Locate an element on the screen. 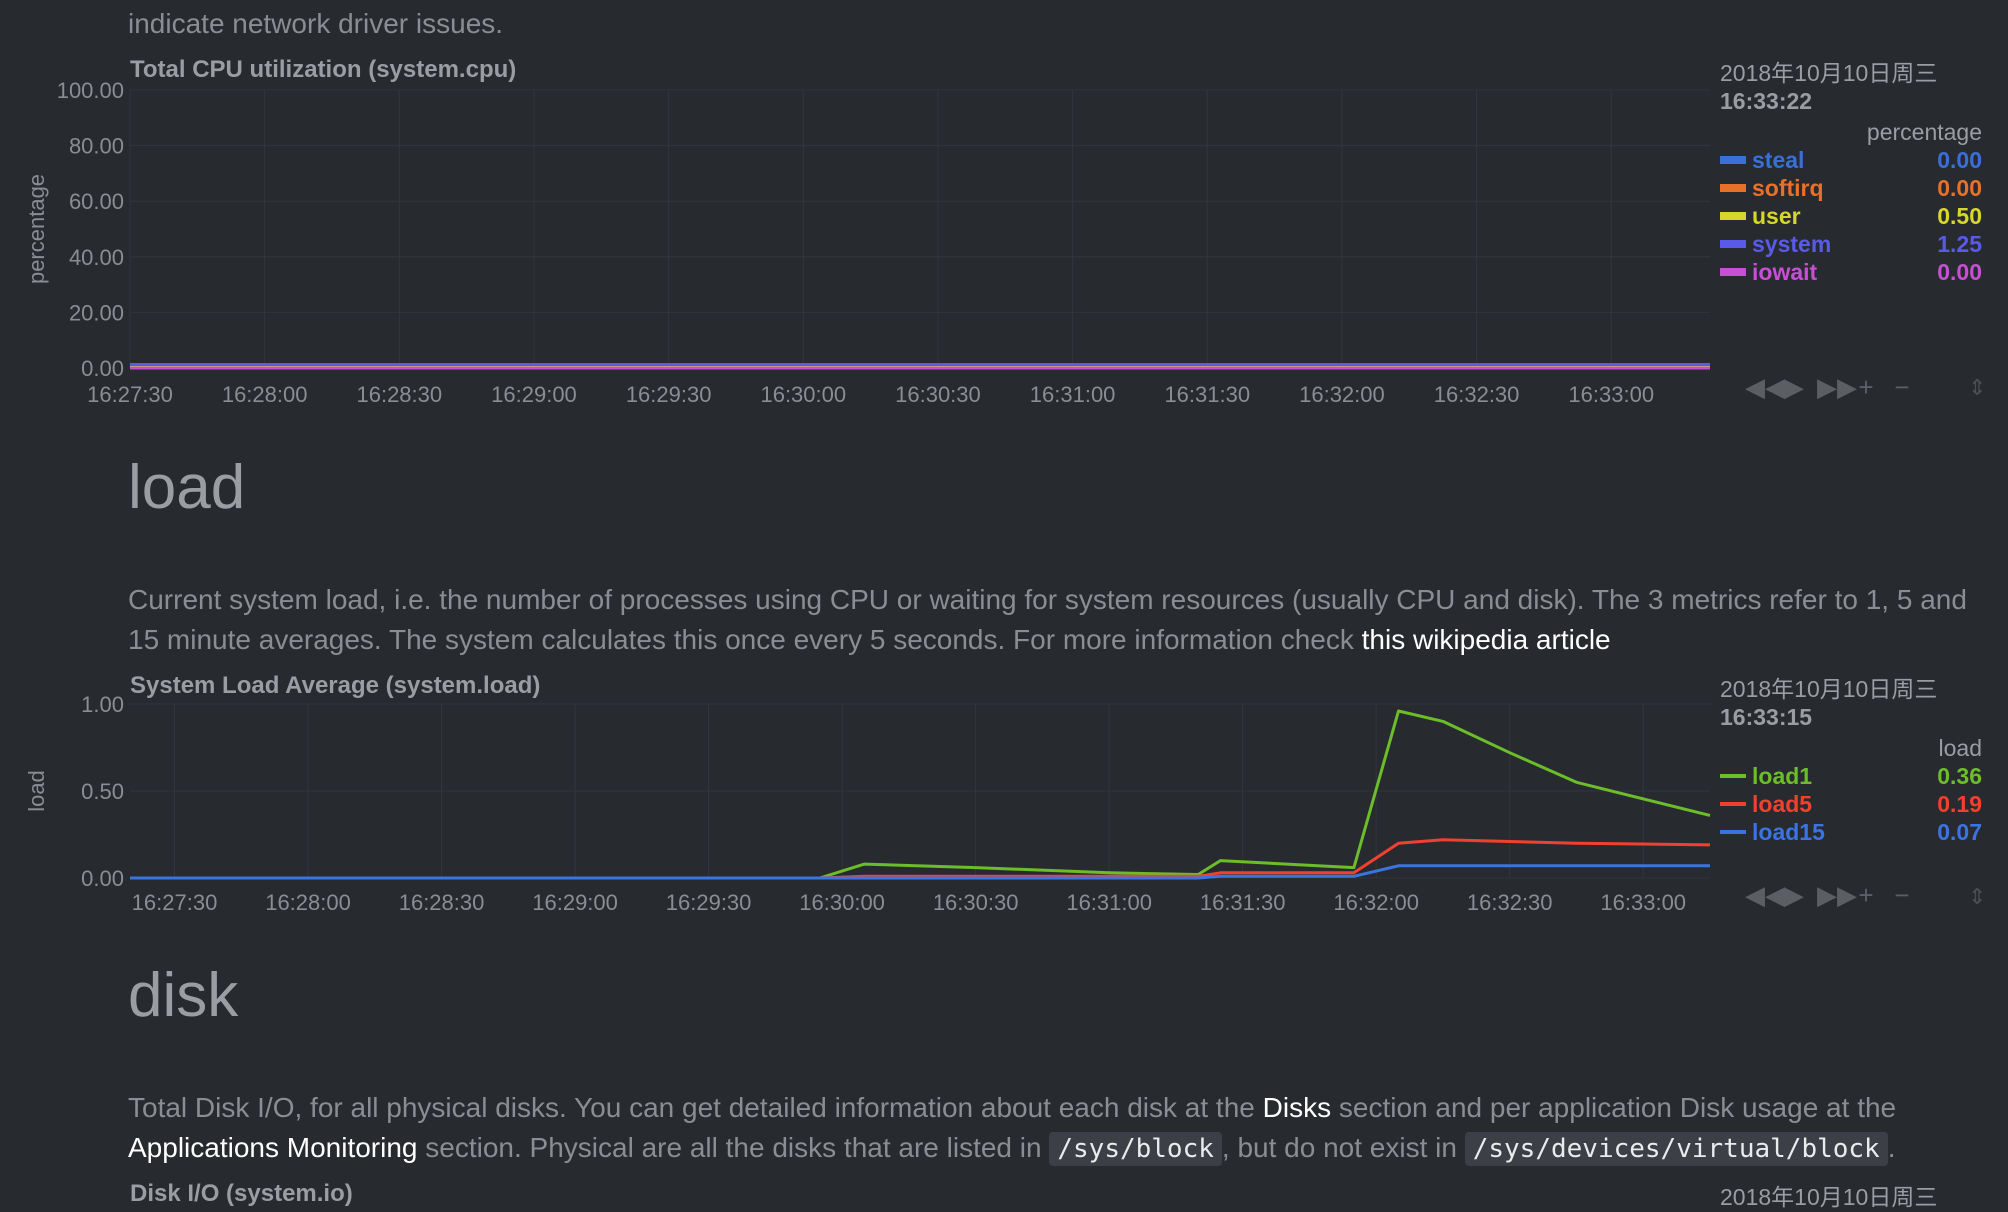 This screenshot has height=1212, width=2008. x-tick-label: 16:30:30 is located at coordinates (976, 902).